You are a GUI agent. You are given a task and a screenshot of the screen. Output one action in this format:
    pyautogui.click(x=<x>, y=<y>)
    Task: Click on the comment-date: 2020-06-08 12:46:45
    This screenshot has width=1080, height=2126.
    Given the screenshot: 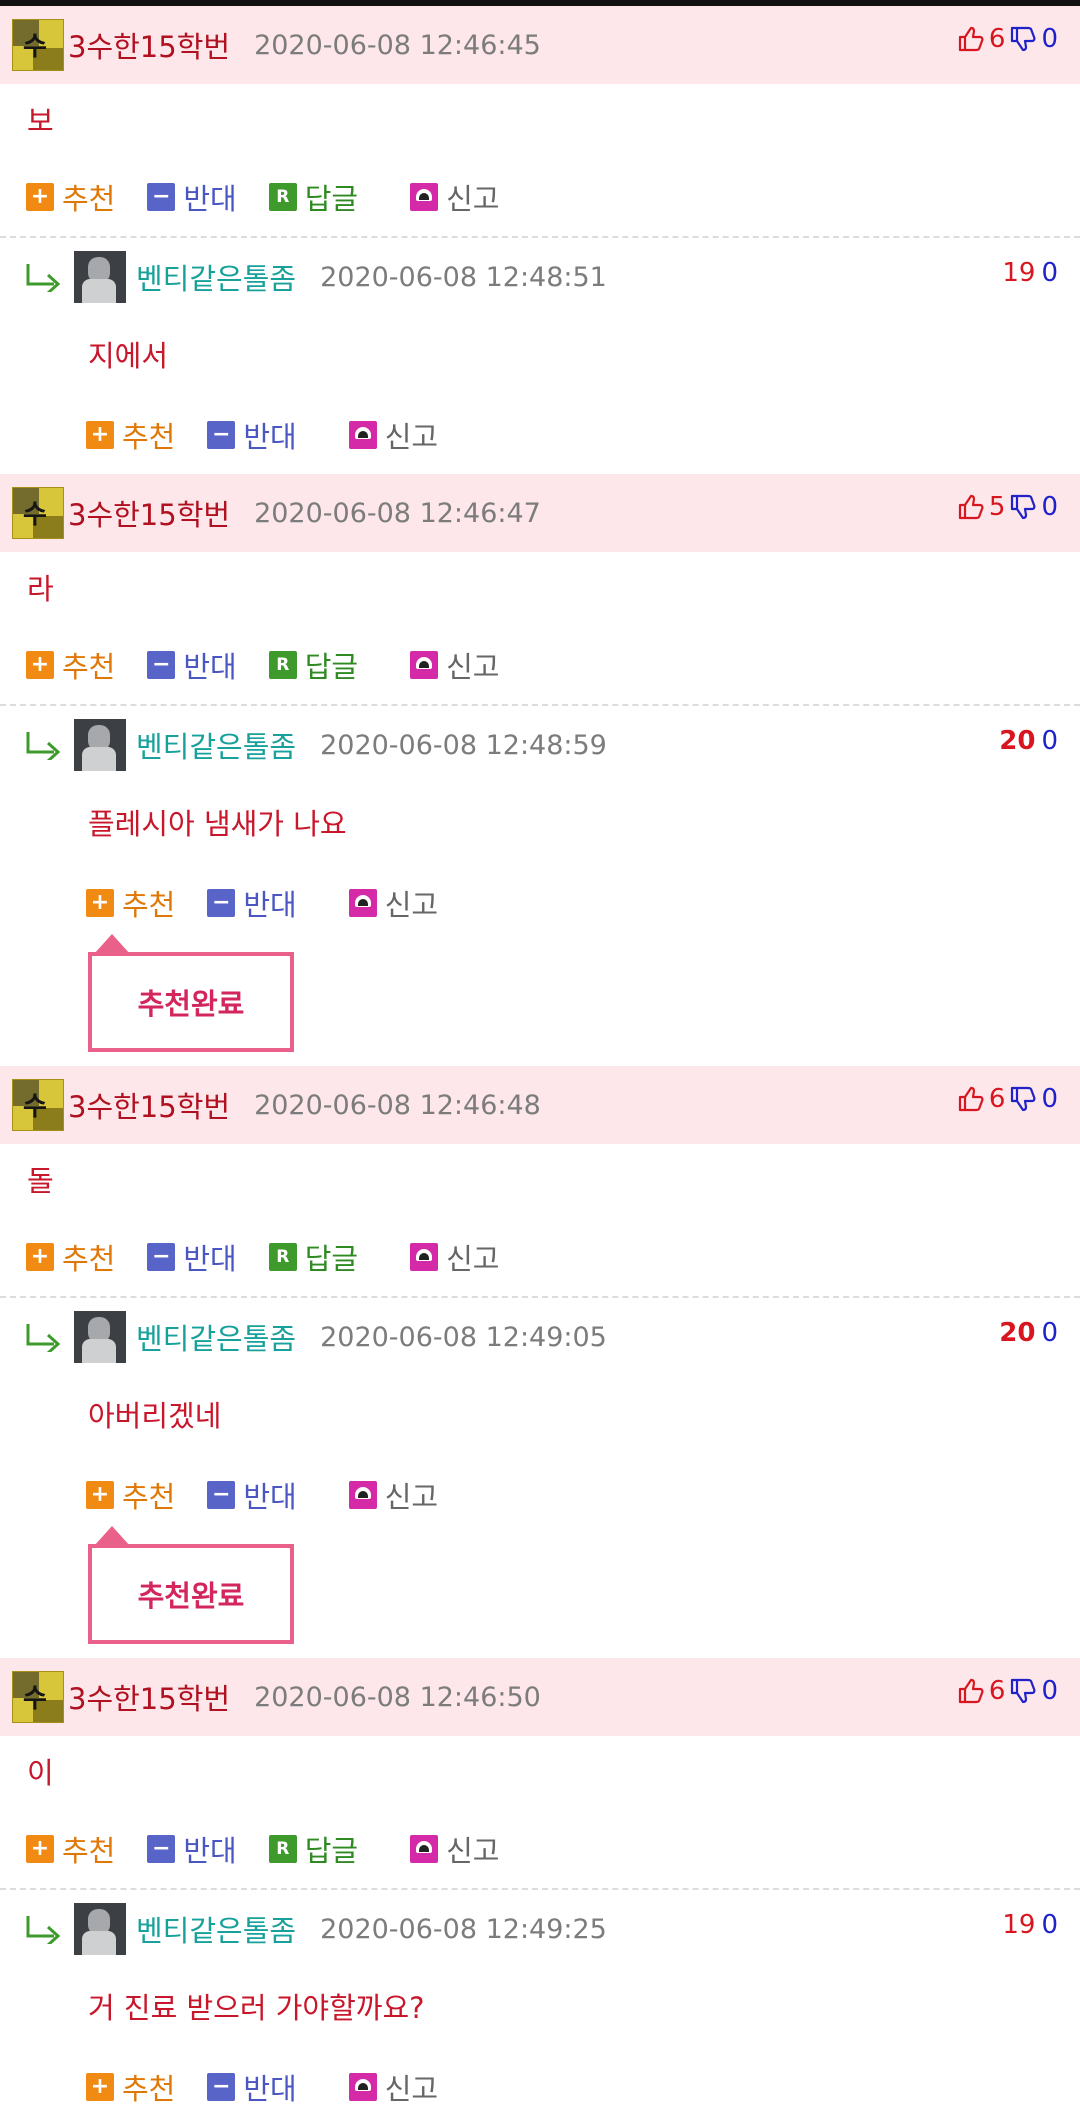 What is the action you would take?
    pyautogui.click(x=397, y=45)
    